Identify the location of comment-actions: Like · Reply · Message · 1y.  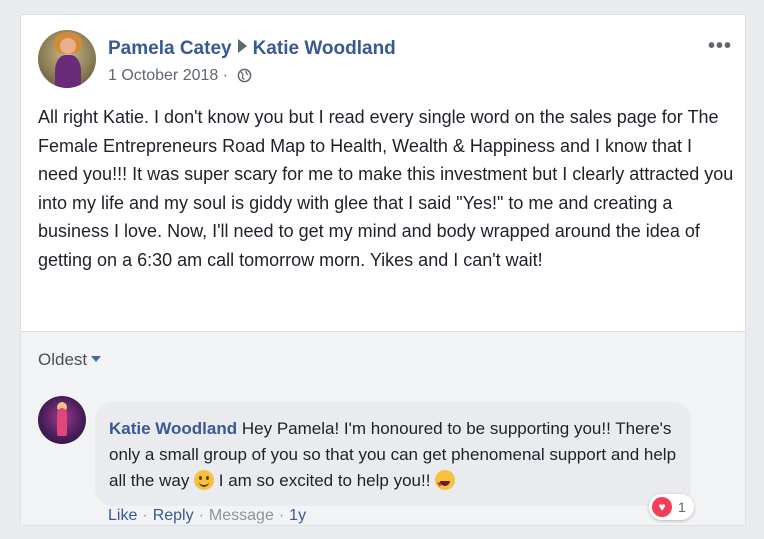
(207, 516).